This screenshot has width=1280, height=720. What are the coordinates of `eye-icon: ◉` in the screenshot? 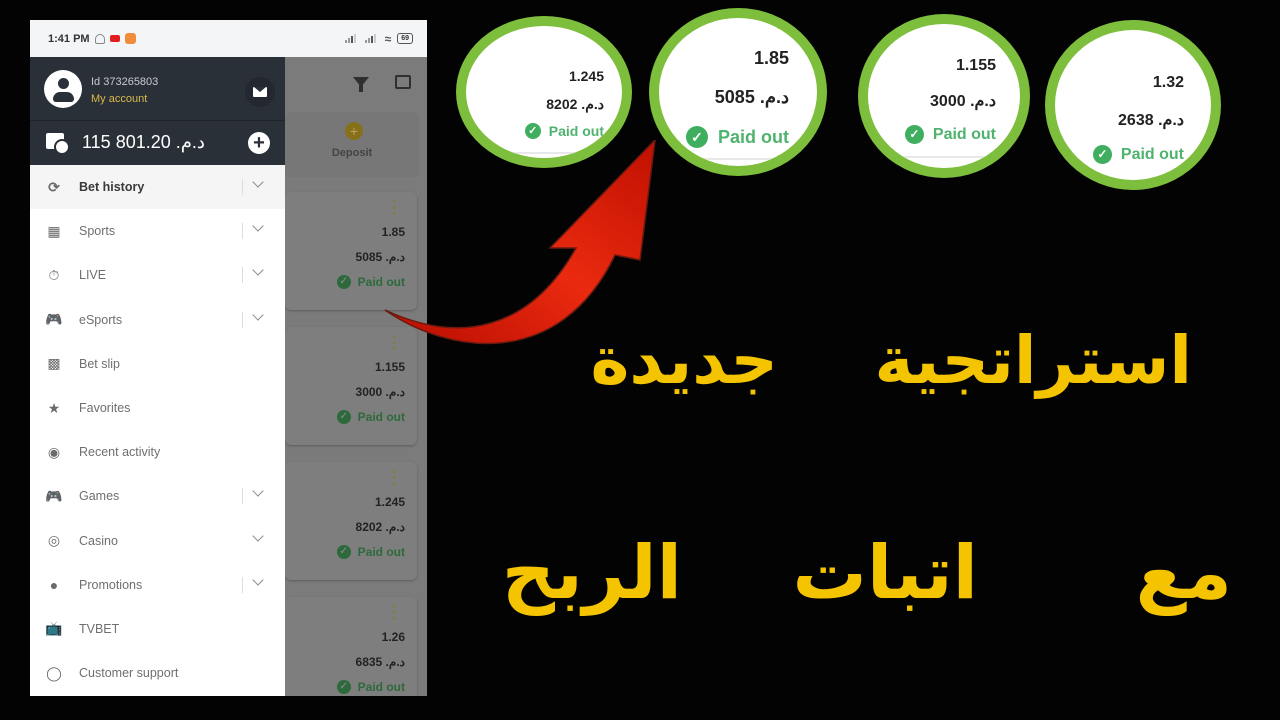 It's located at (54, 451).